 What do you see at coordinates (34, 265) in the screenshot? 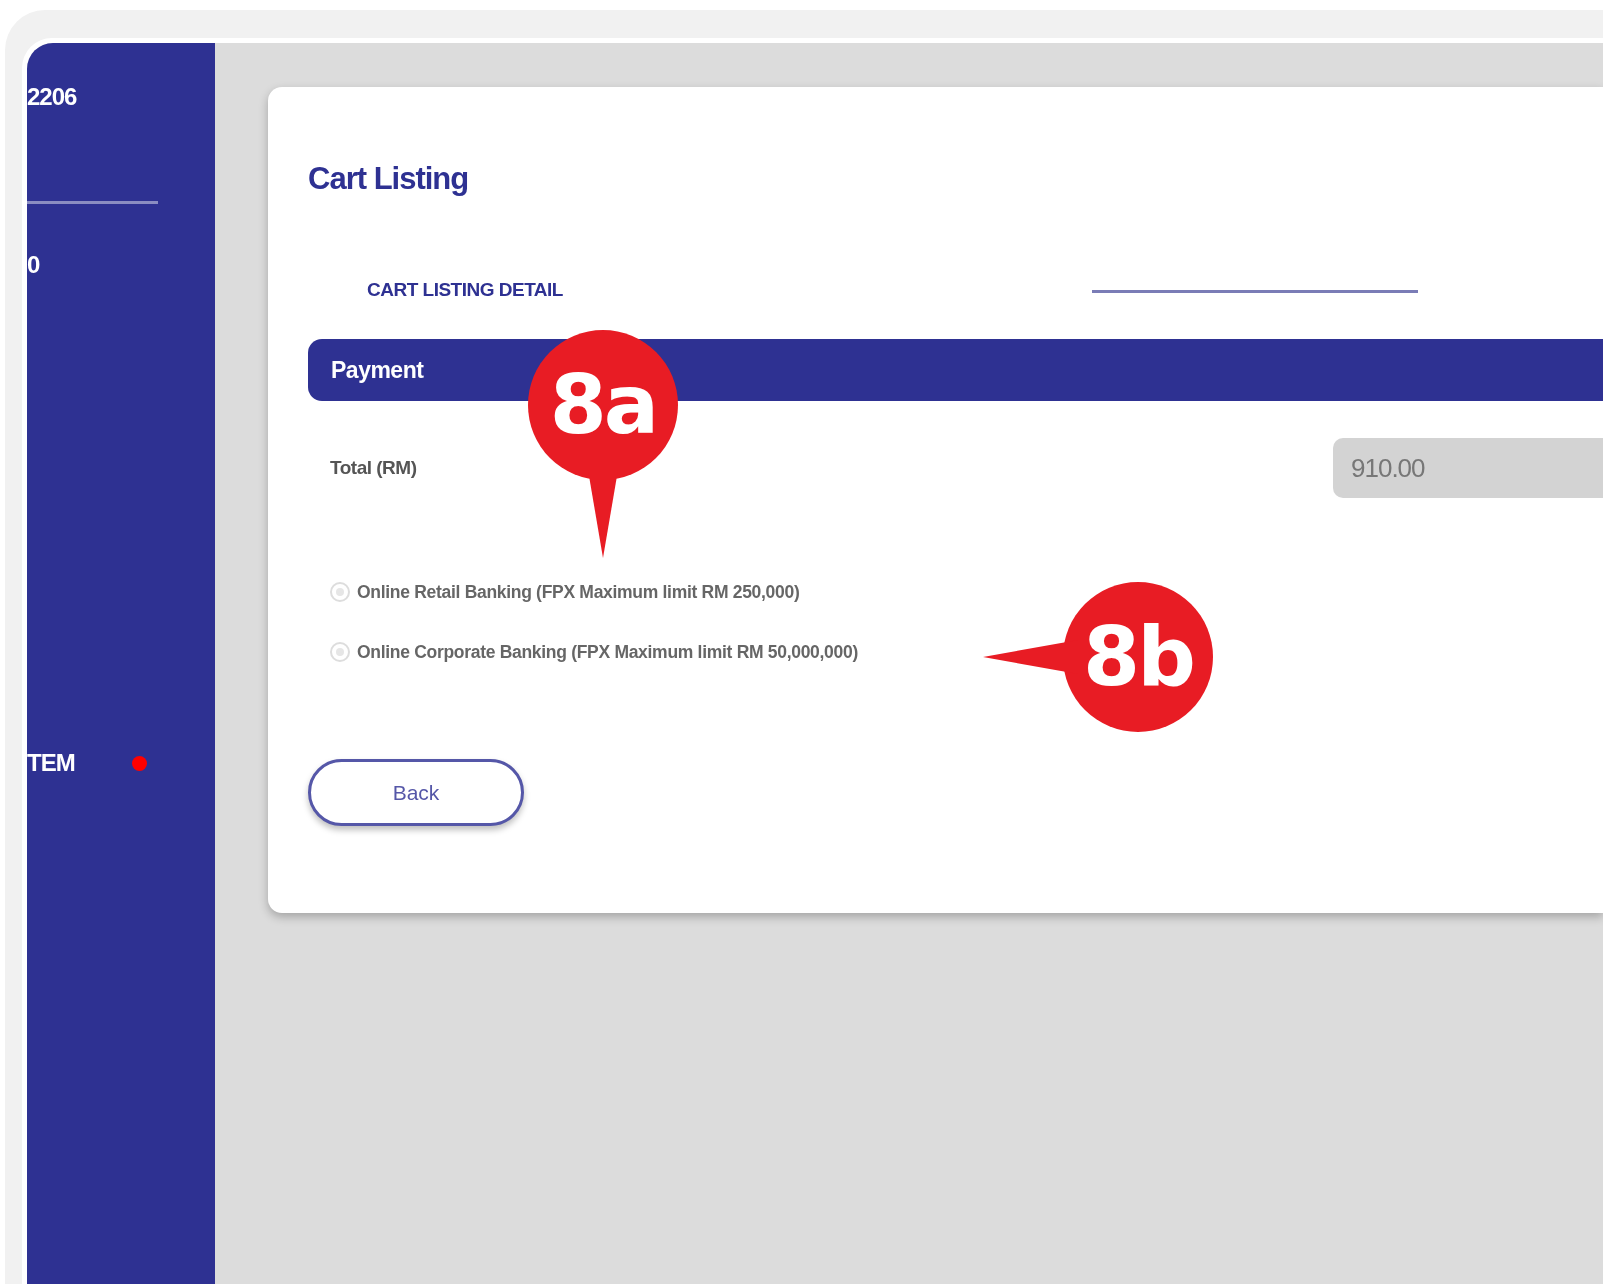
I see `sidebar-text: 0` at bounding box center [34, 265].